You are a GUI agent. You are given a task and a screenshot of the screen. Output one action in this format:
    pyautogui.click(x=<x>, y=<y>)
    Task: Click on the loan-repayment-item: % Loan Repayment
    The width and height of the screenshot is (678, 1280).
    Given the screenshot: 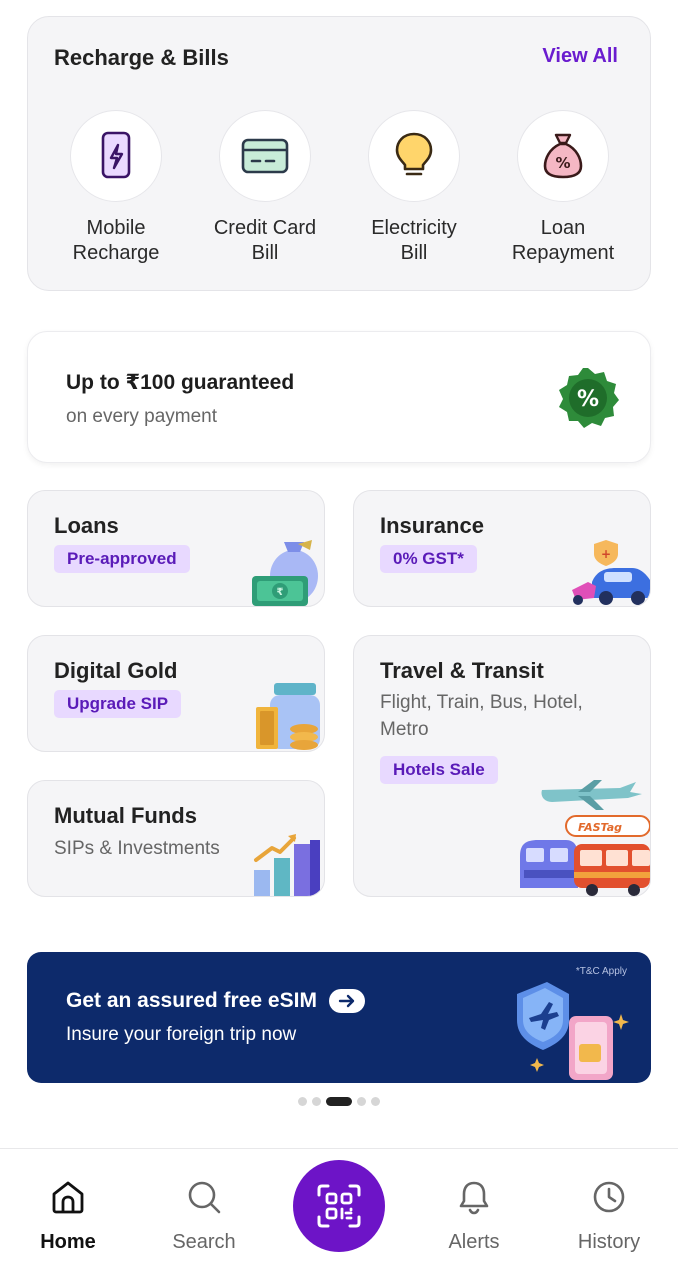 What is the action you would take?
    pyautogui.click(x=563, y=188)
    